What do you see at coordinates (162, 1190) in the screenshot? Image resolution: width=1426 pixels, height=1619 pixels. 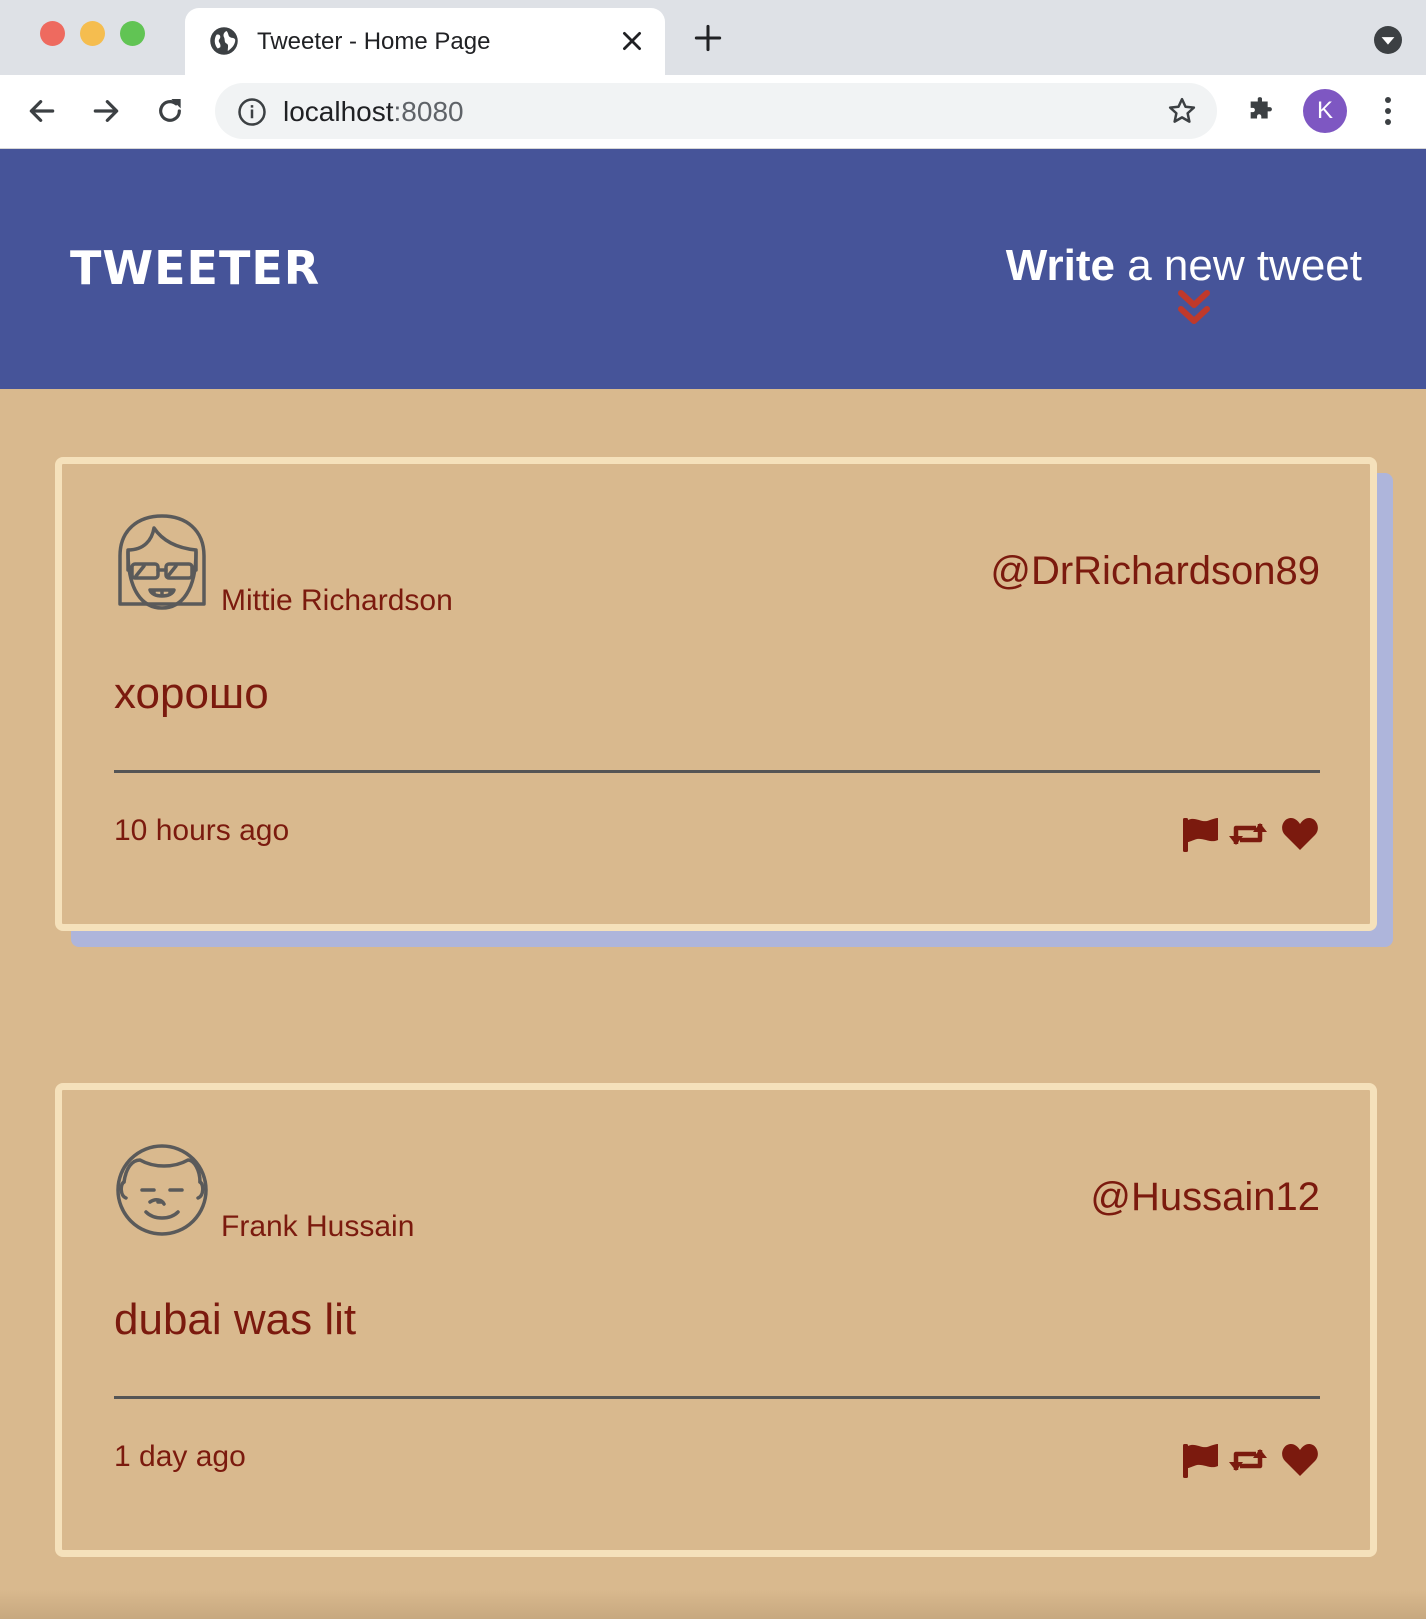 I see `avatar-smiling-icon` at bounding box center [162, 1190].